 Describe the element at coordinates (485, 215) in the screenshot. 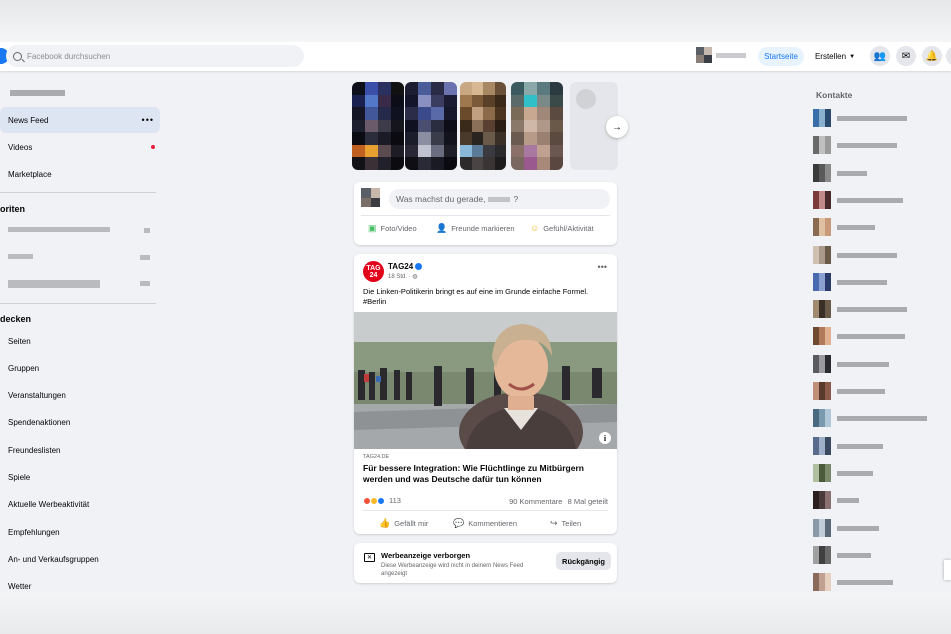

I see `composer-divider` at that location.